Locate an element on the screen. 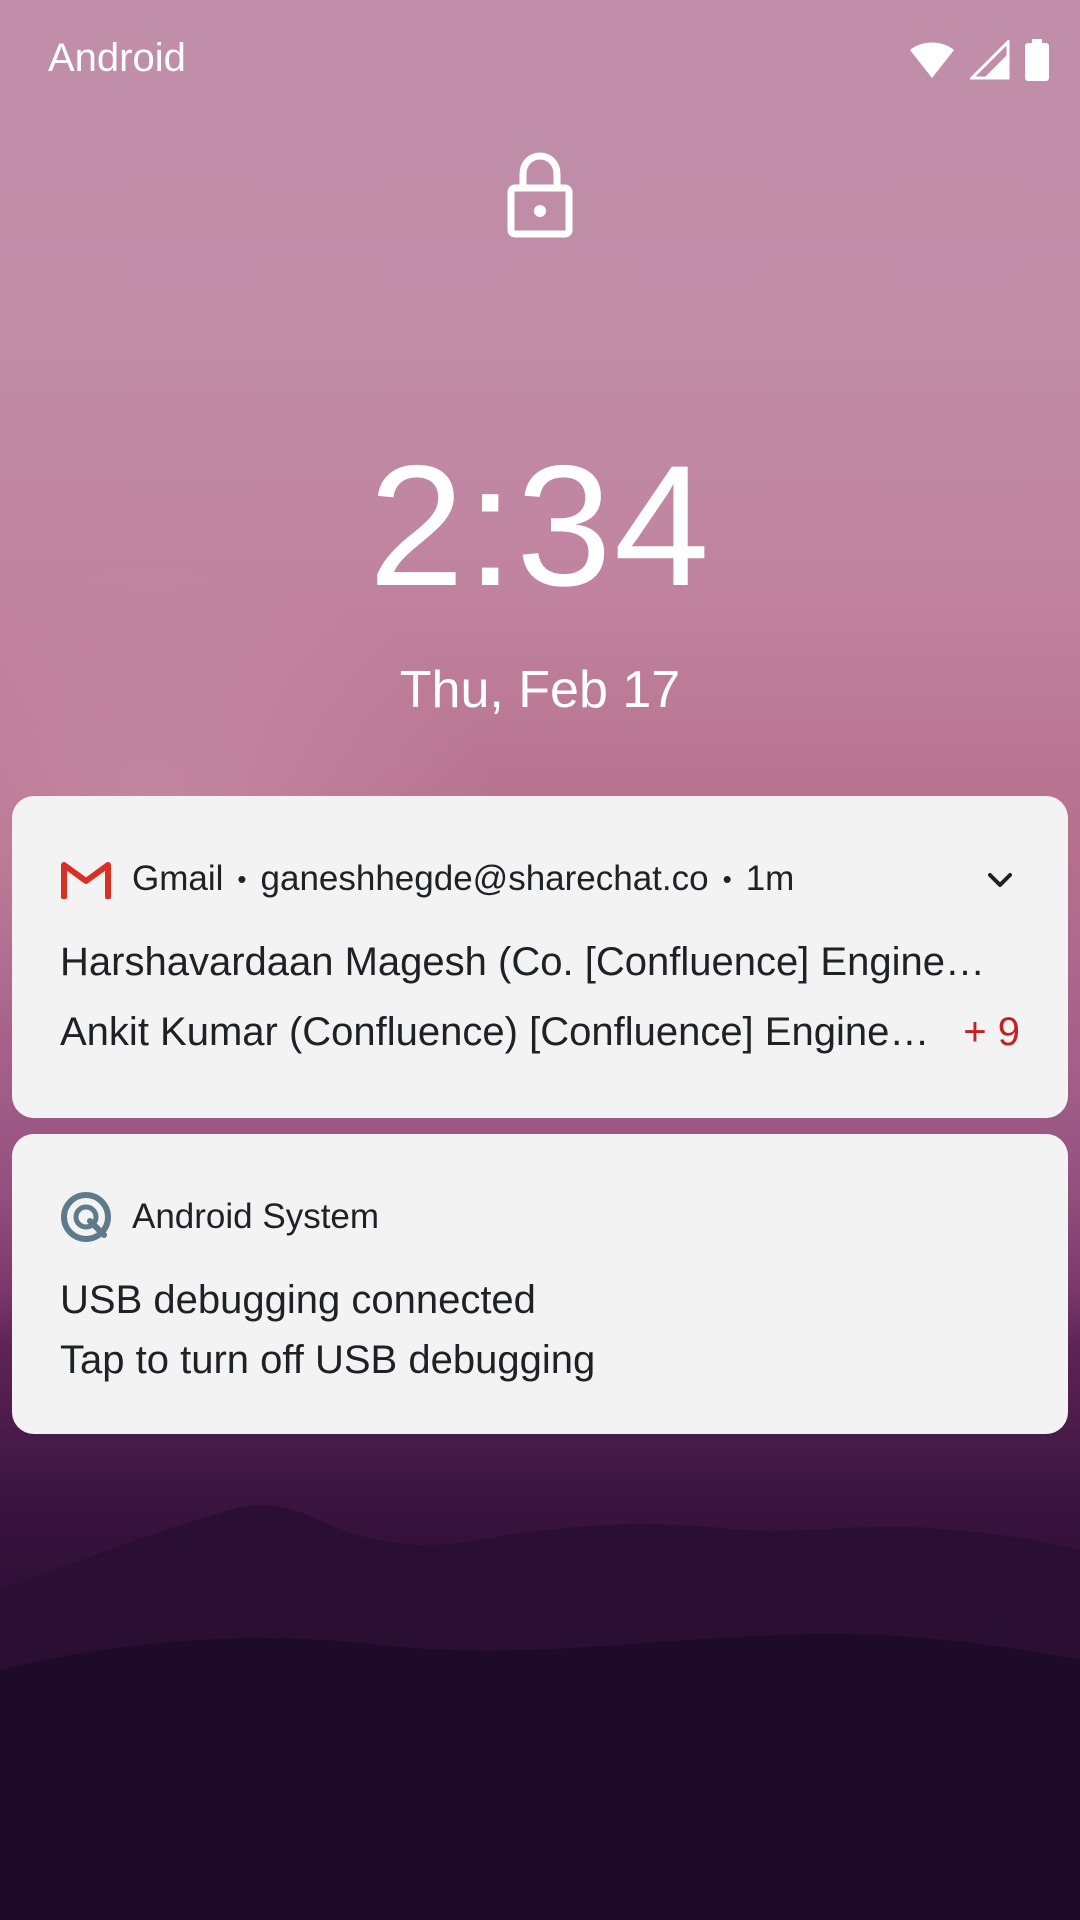  app-name: Gmail is located at coordinates (178, 878).